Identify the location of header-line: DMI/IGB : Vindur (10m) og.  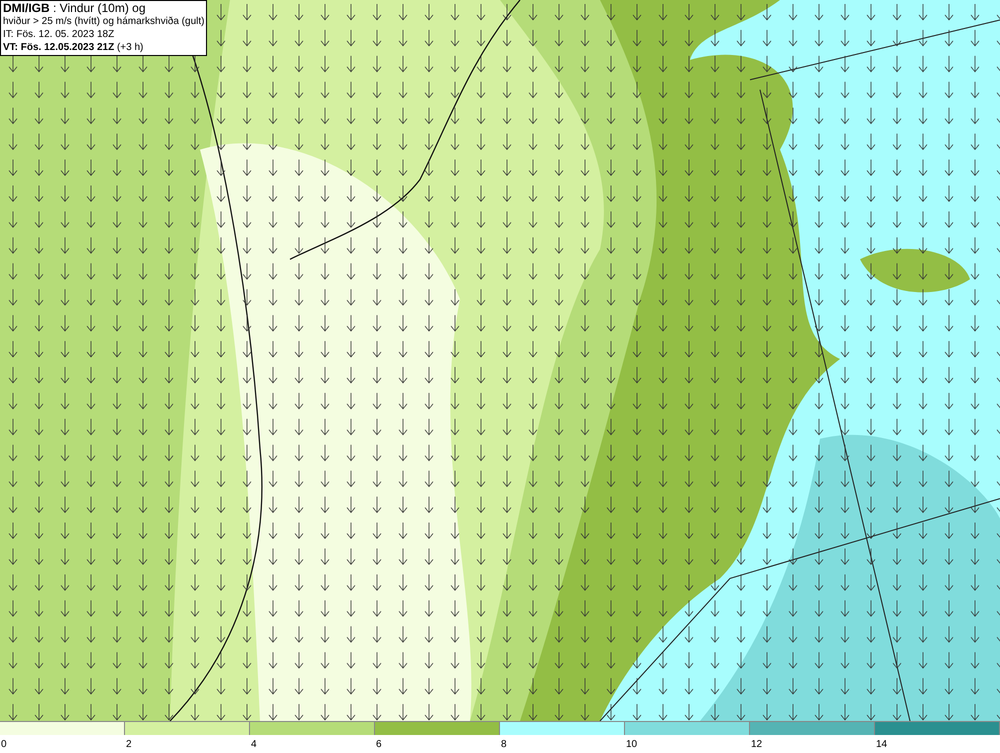
(74, 8).